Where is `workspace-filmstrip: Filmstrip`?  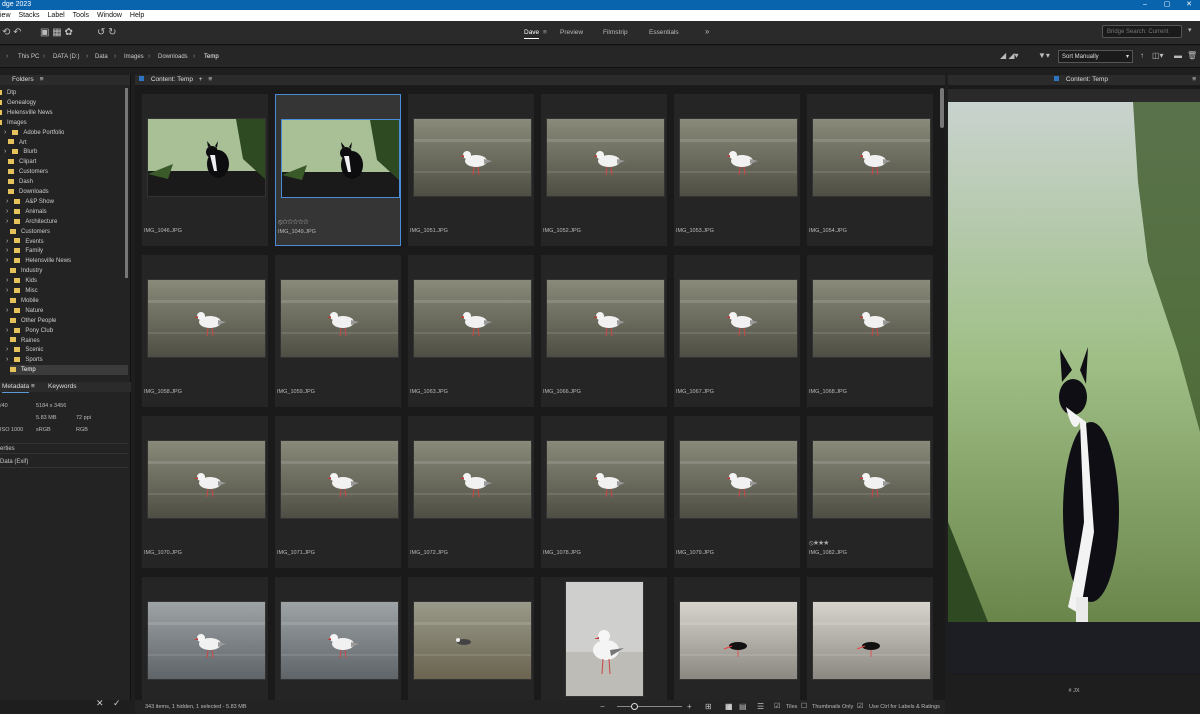
workspace-filmstrip: Filmstrip is located at coordinates (615, 32).